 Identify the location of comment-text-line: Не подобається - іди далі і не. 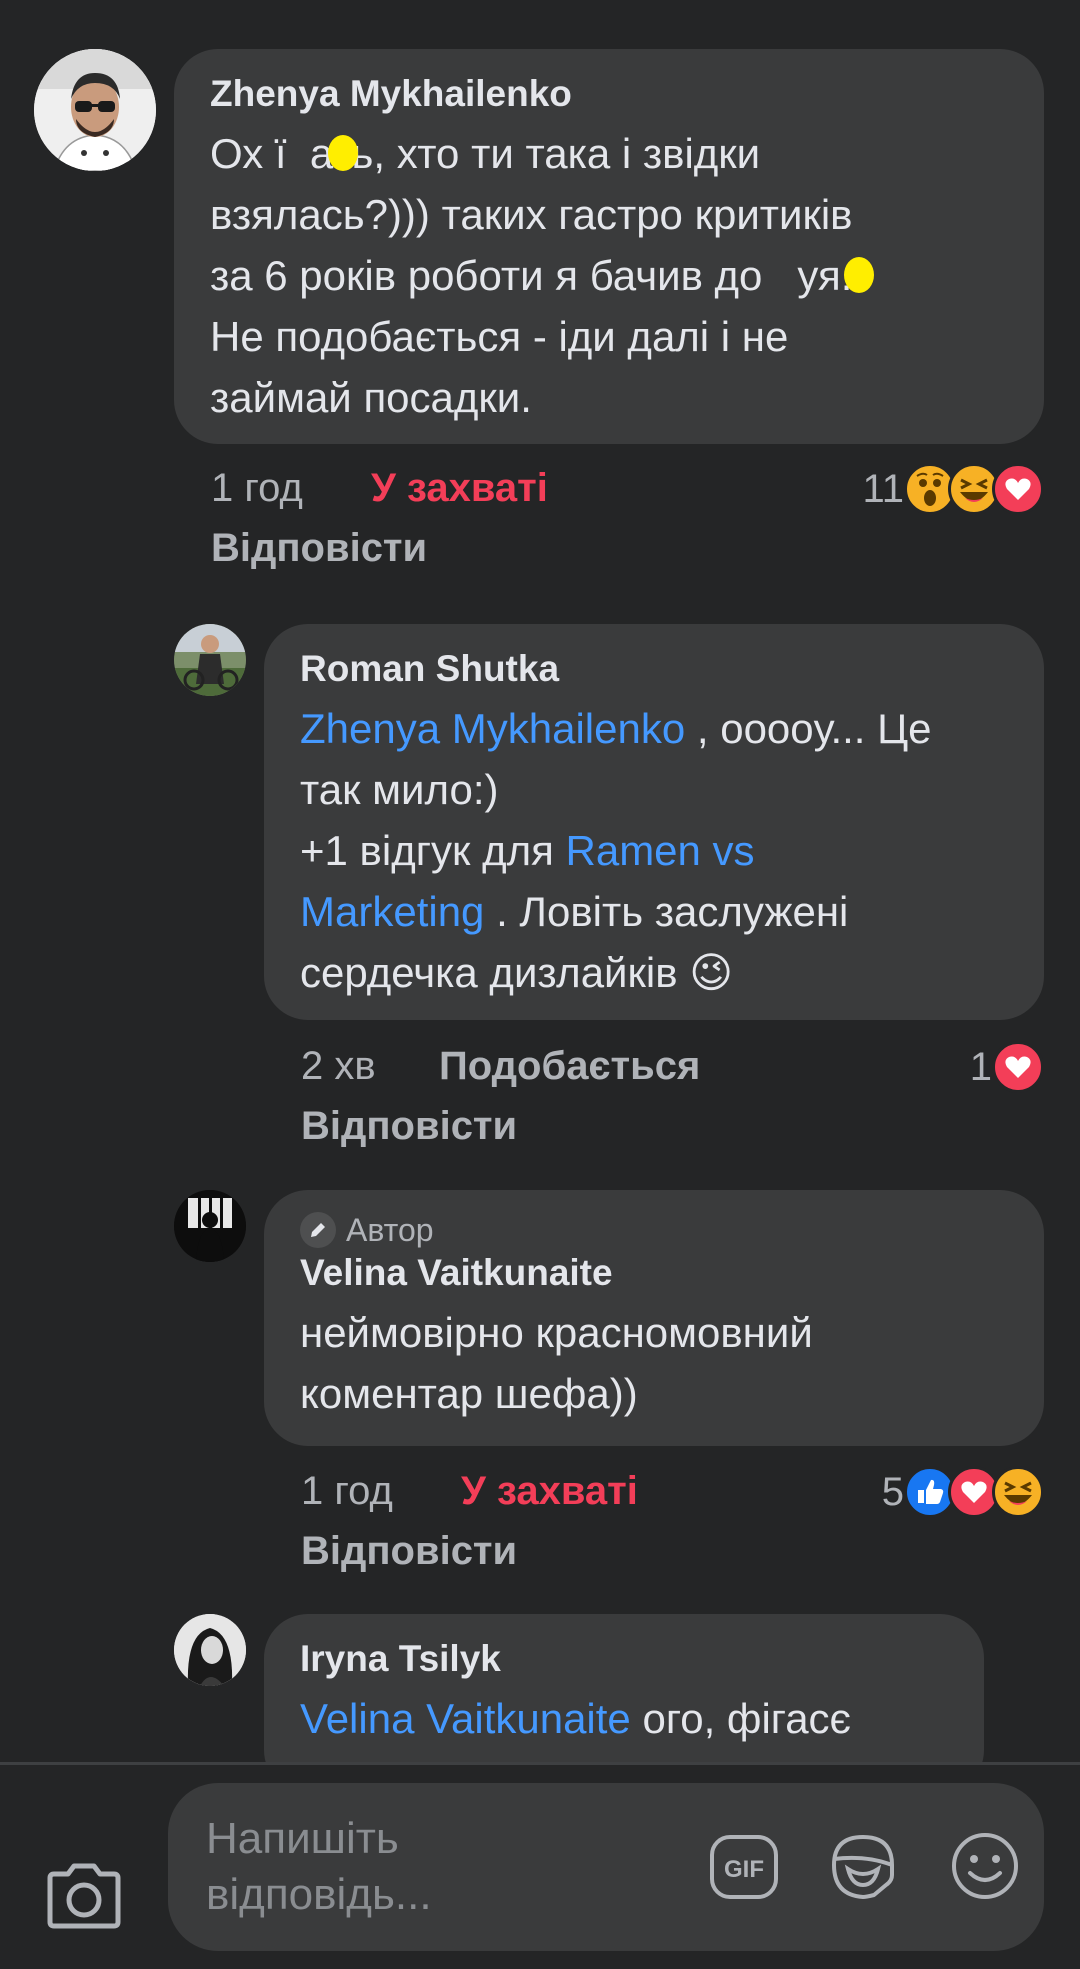
(499, 336).